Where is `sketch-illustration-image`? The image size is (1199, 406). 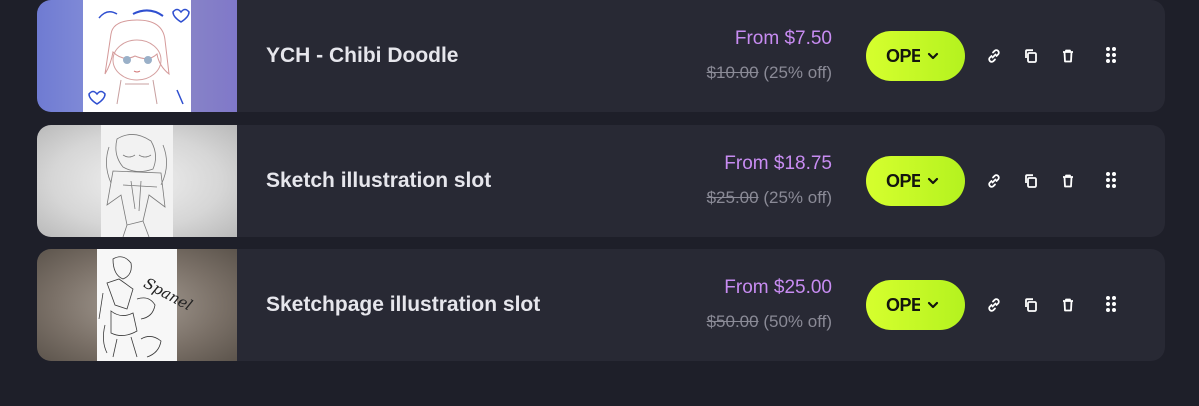
sketch-illustration-image is located at coordinates (137, 181).